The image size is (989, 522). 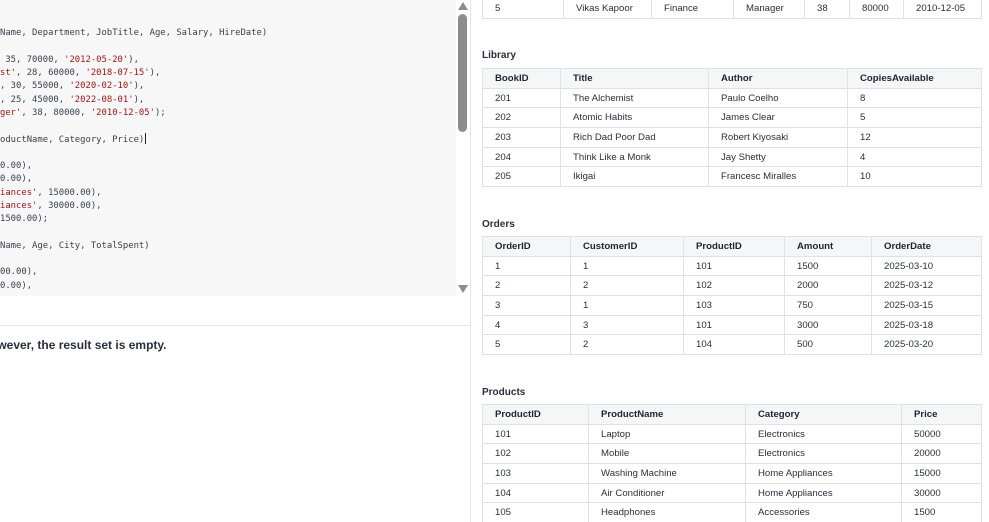 What do you see at coordinates (19, 272) in the screenshot?
I see `code-text: 00.00),` at bounding box center [19, 272].